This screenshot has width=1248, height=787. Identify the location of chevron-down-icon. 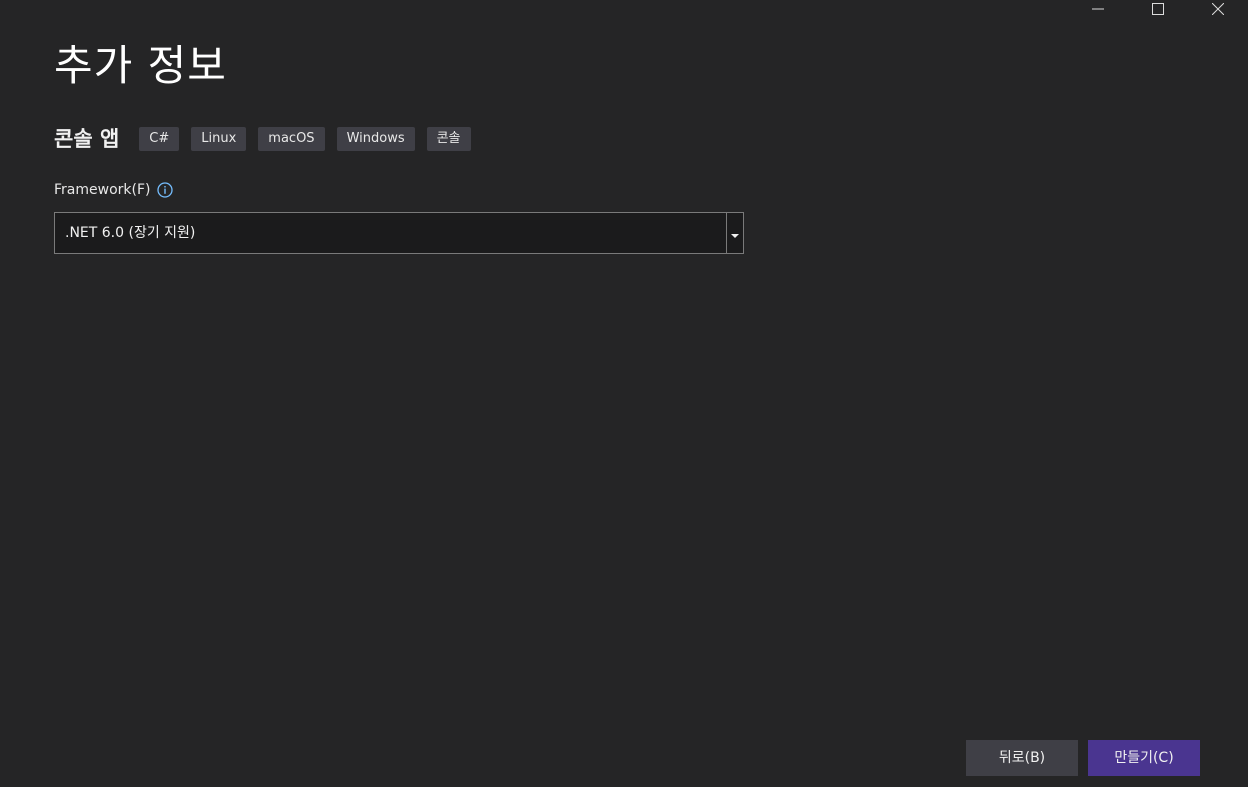
(735, 233).